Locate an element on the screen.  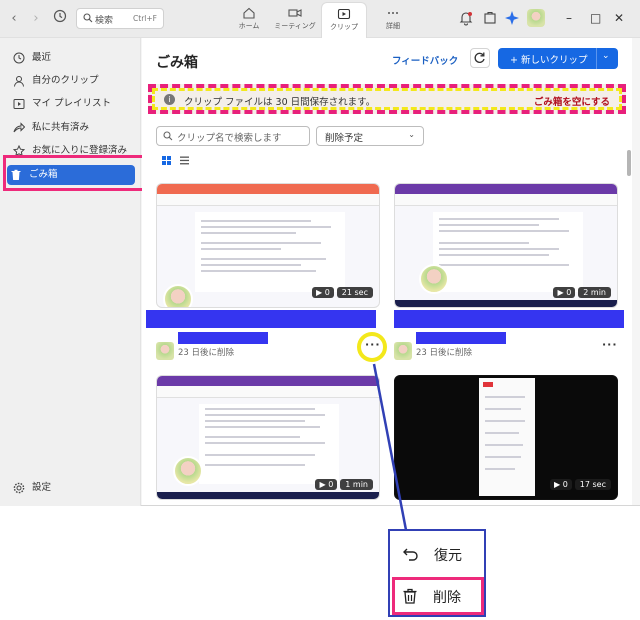
duration-label: 21 sec is located at coordinates (354, 292).